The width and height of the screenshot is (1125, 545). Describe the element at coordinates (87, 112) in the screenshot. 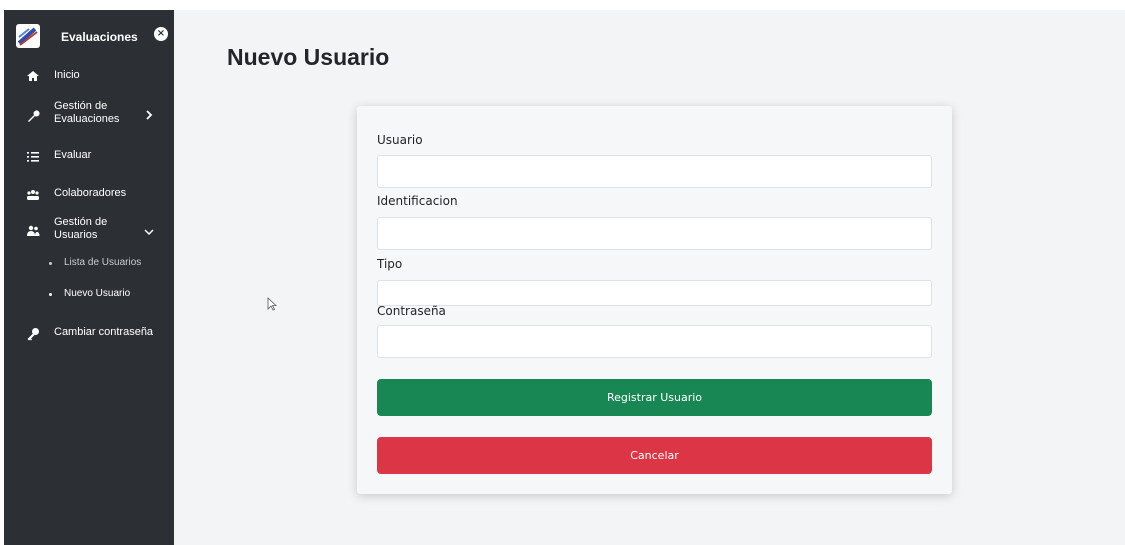

I see `sidebar-item-label: Gestión de Evaluaciones` at that location.